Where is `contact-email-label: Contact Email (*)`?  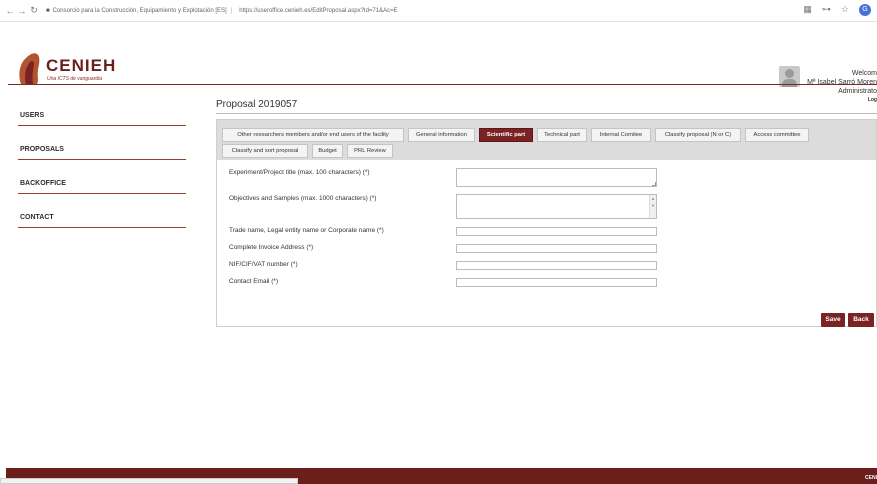
contact-email-label: Contact Email (*) is located at coordinates (254, 281).